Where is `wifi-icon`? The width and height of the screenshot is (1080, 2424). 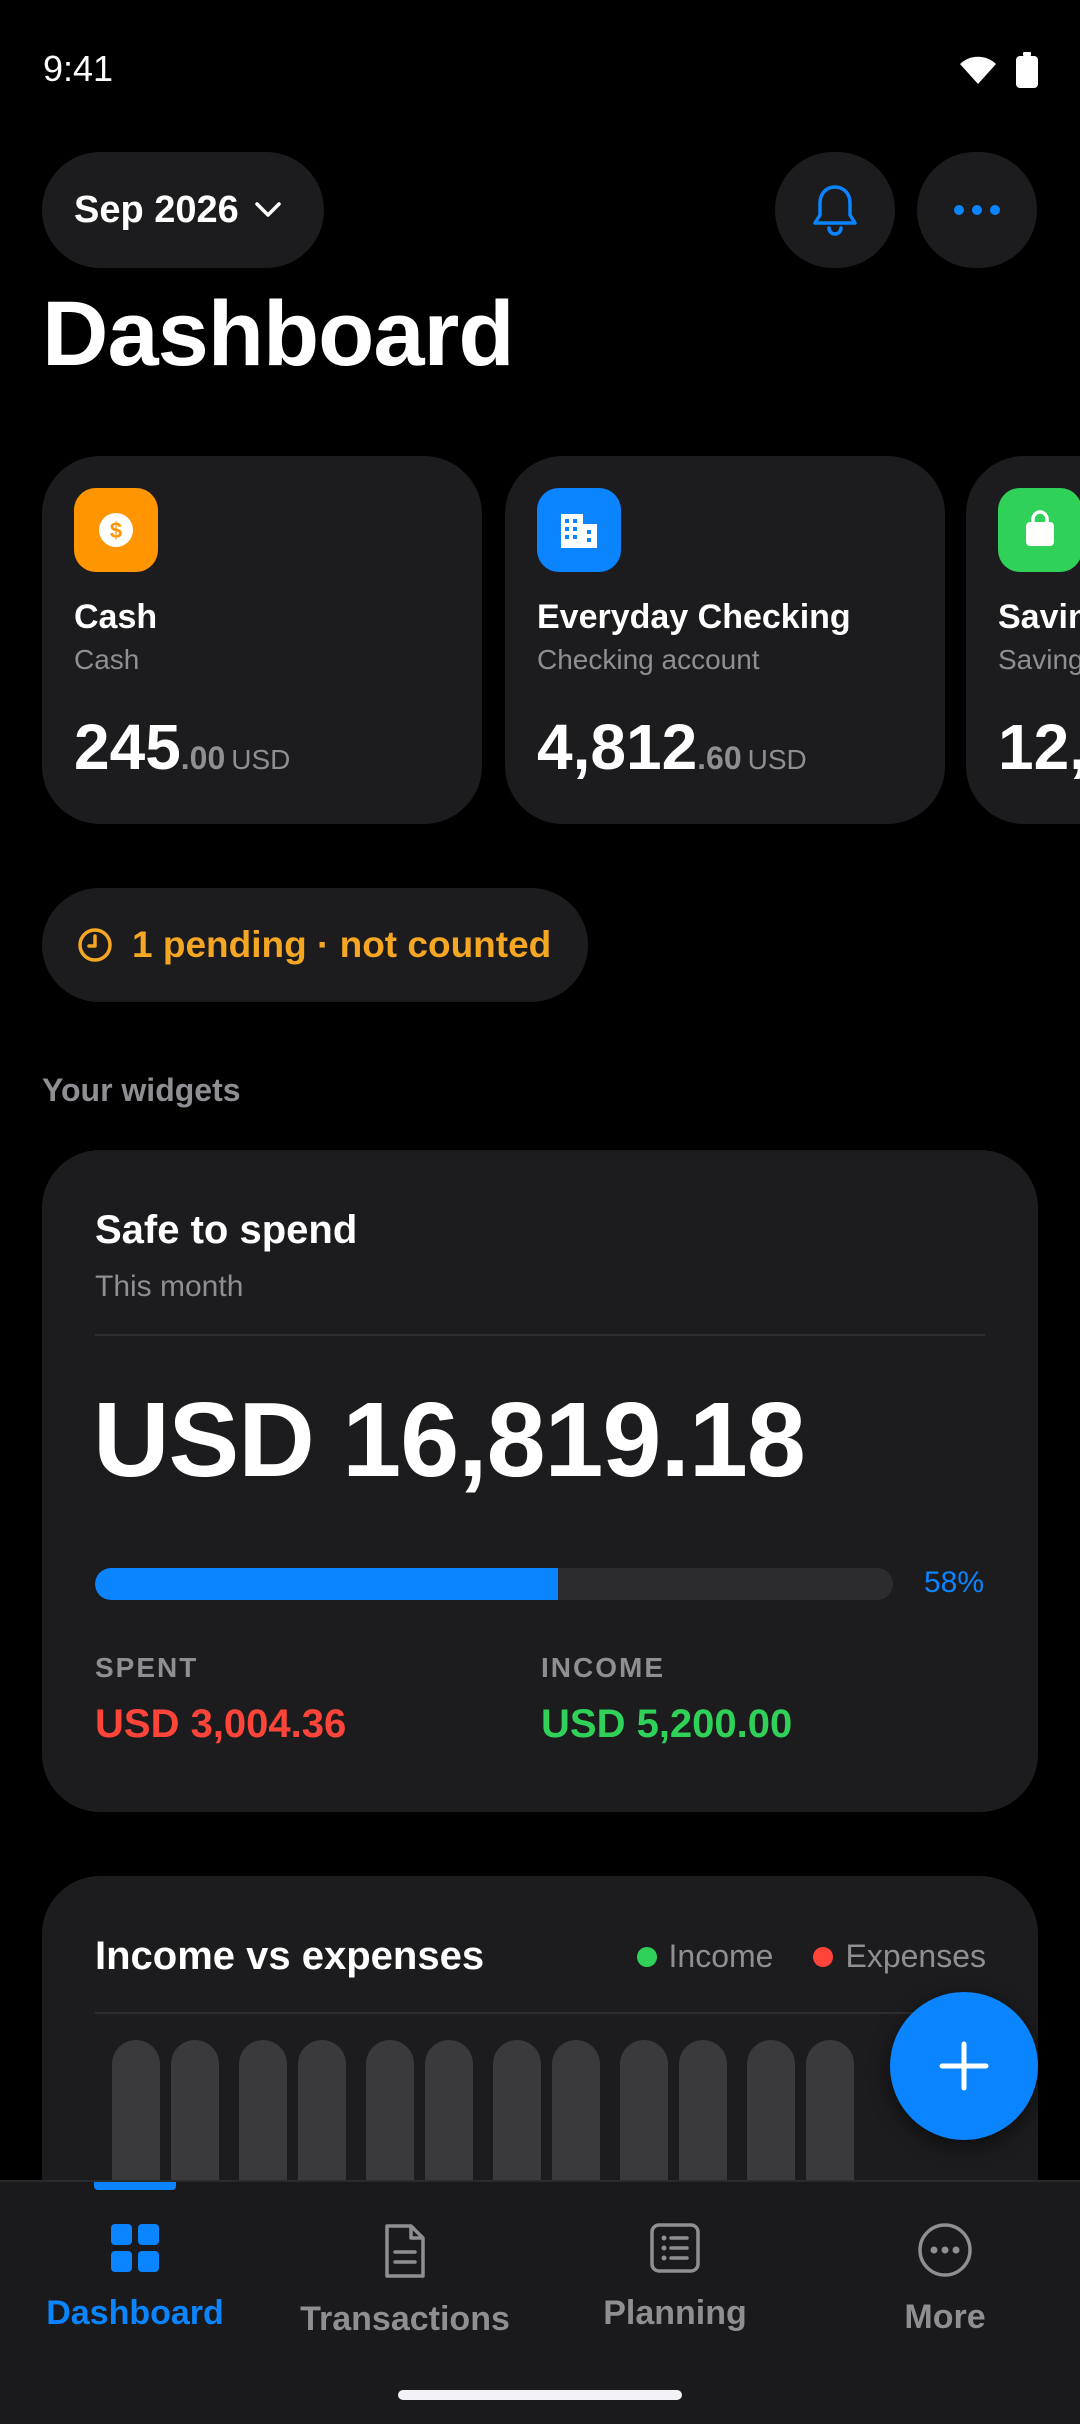 wifi-icon is located at coordinates (978, 70).